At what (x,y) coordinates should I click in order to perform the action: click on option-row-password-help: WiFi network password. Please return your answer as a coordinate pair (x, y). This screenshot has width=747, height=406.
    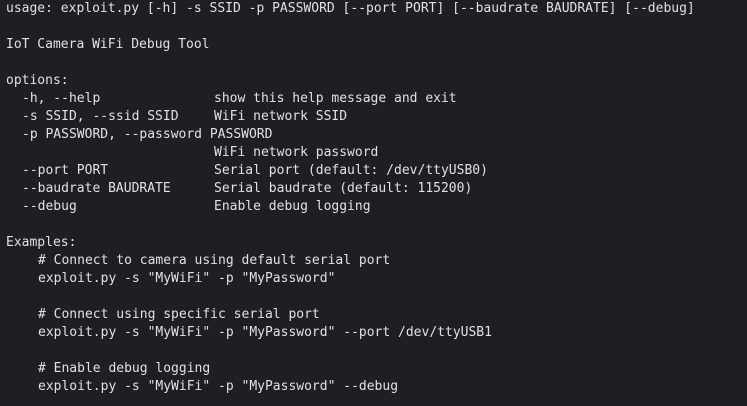
    Looking at the image, I should click on (247, 153).